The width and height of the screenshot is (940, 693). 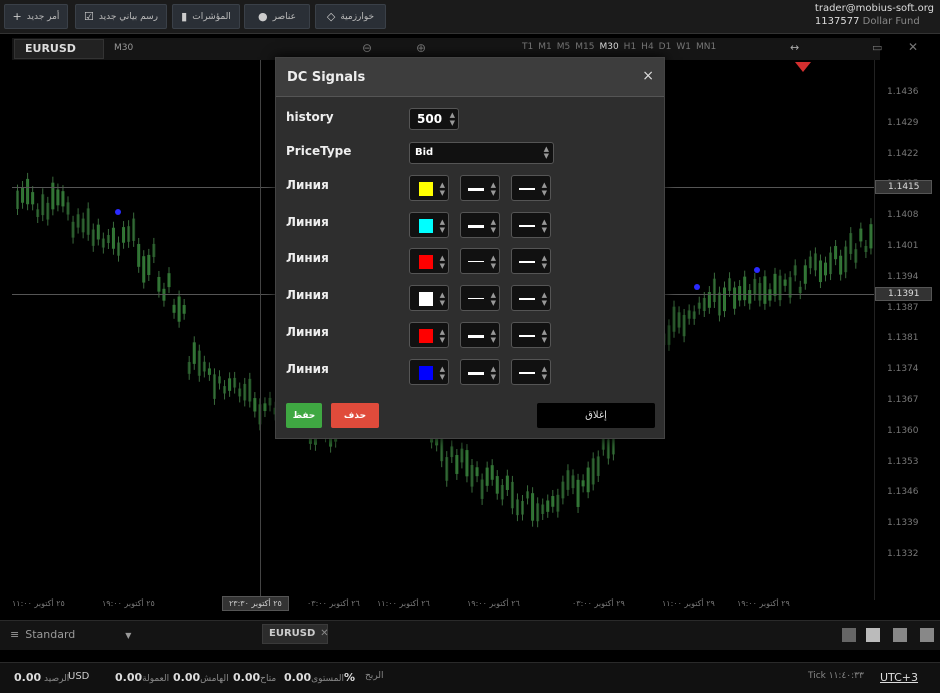 I want to click on objects-button: ● عناصر, so click(x=277, y=16).